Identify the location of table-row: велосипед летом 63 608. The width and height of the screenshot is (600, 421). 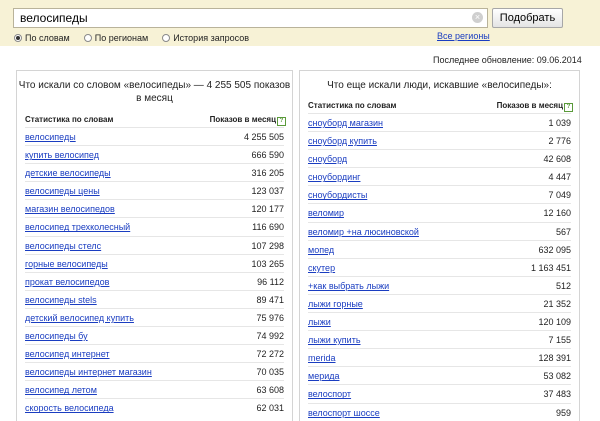
(154, 389).